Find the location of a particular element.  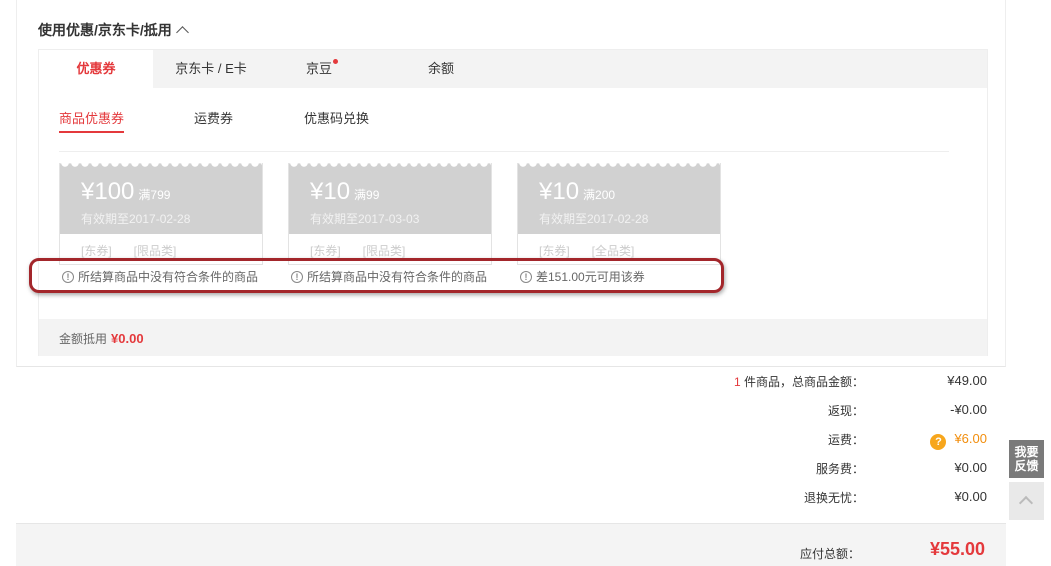

coupon-condition: 满200 is located at coordinates (599, 195).